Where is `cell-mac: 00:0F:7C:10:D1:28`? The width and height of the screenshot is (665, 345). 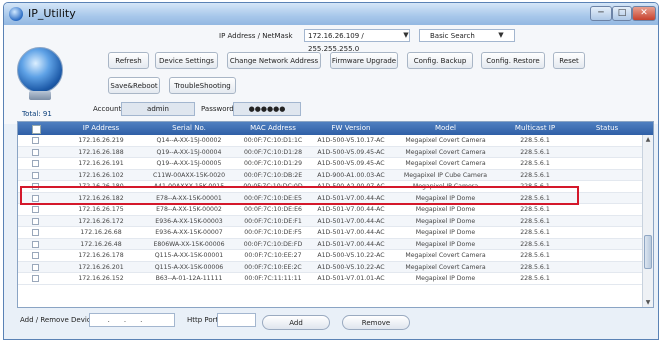
cell-mac: 00:0F:7C:10:D1:28 is located at coordinates (273, 152).